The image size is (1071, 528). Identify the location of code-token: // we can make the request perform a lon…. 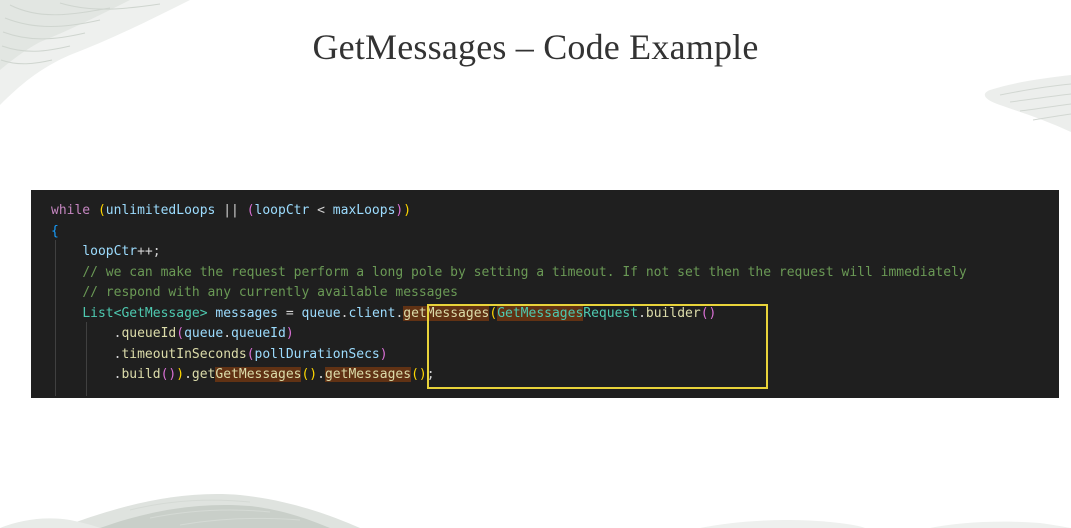
(524, 272).